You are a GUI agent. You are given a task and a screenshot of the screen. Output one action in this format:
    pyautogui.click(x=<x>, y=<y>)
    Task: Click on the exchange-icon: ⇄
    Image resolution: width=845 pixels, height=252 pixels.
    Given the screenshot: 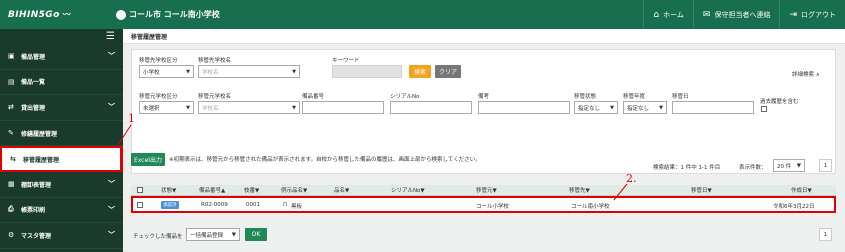 What is the action you would take?
    pyautogui.click(x=11, y=107)
    